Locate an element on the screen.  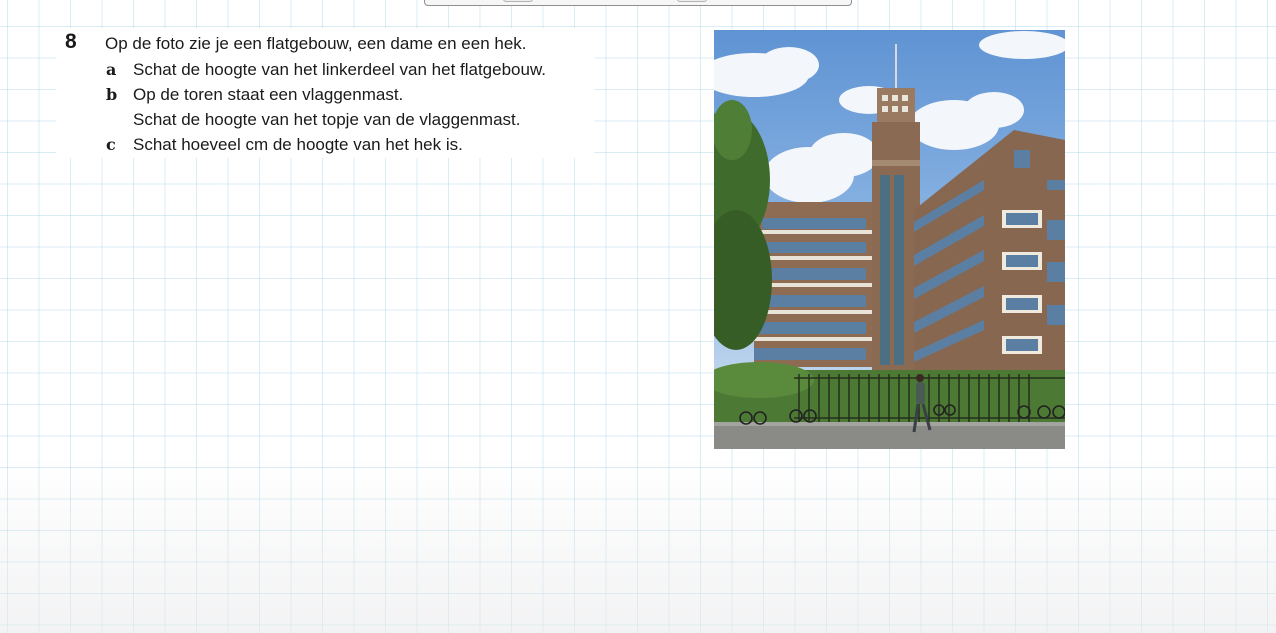
toolbar-button-left is located at coordinates (518, 1).